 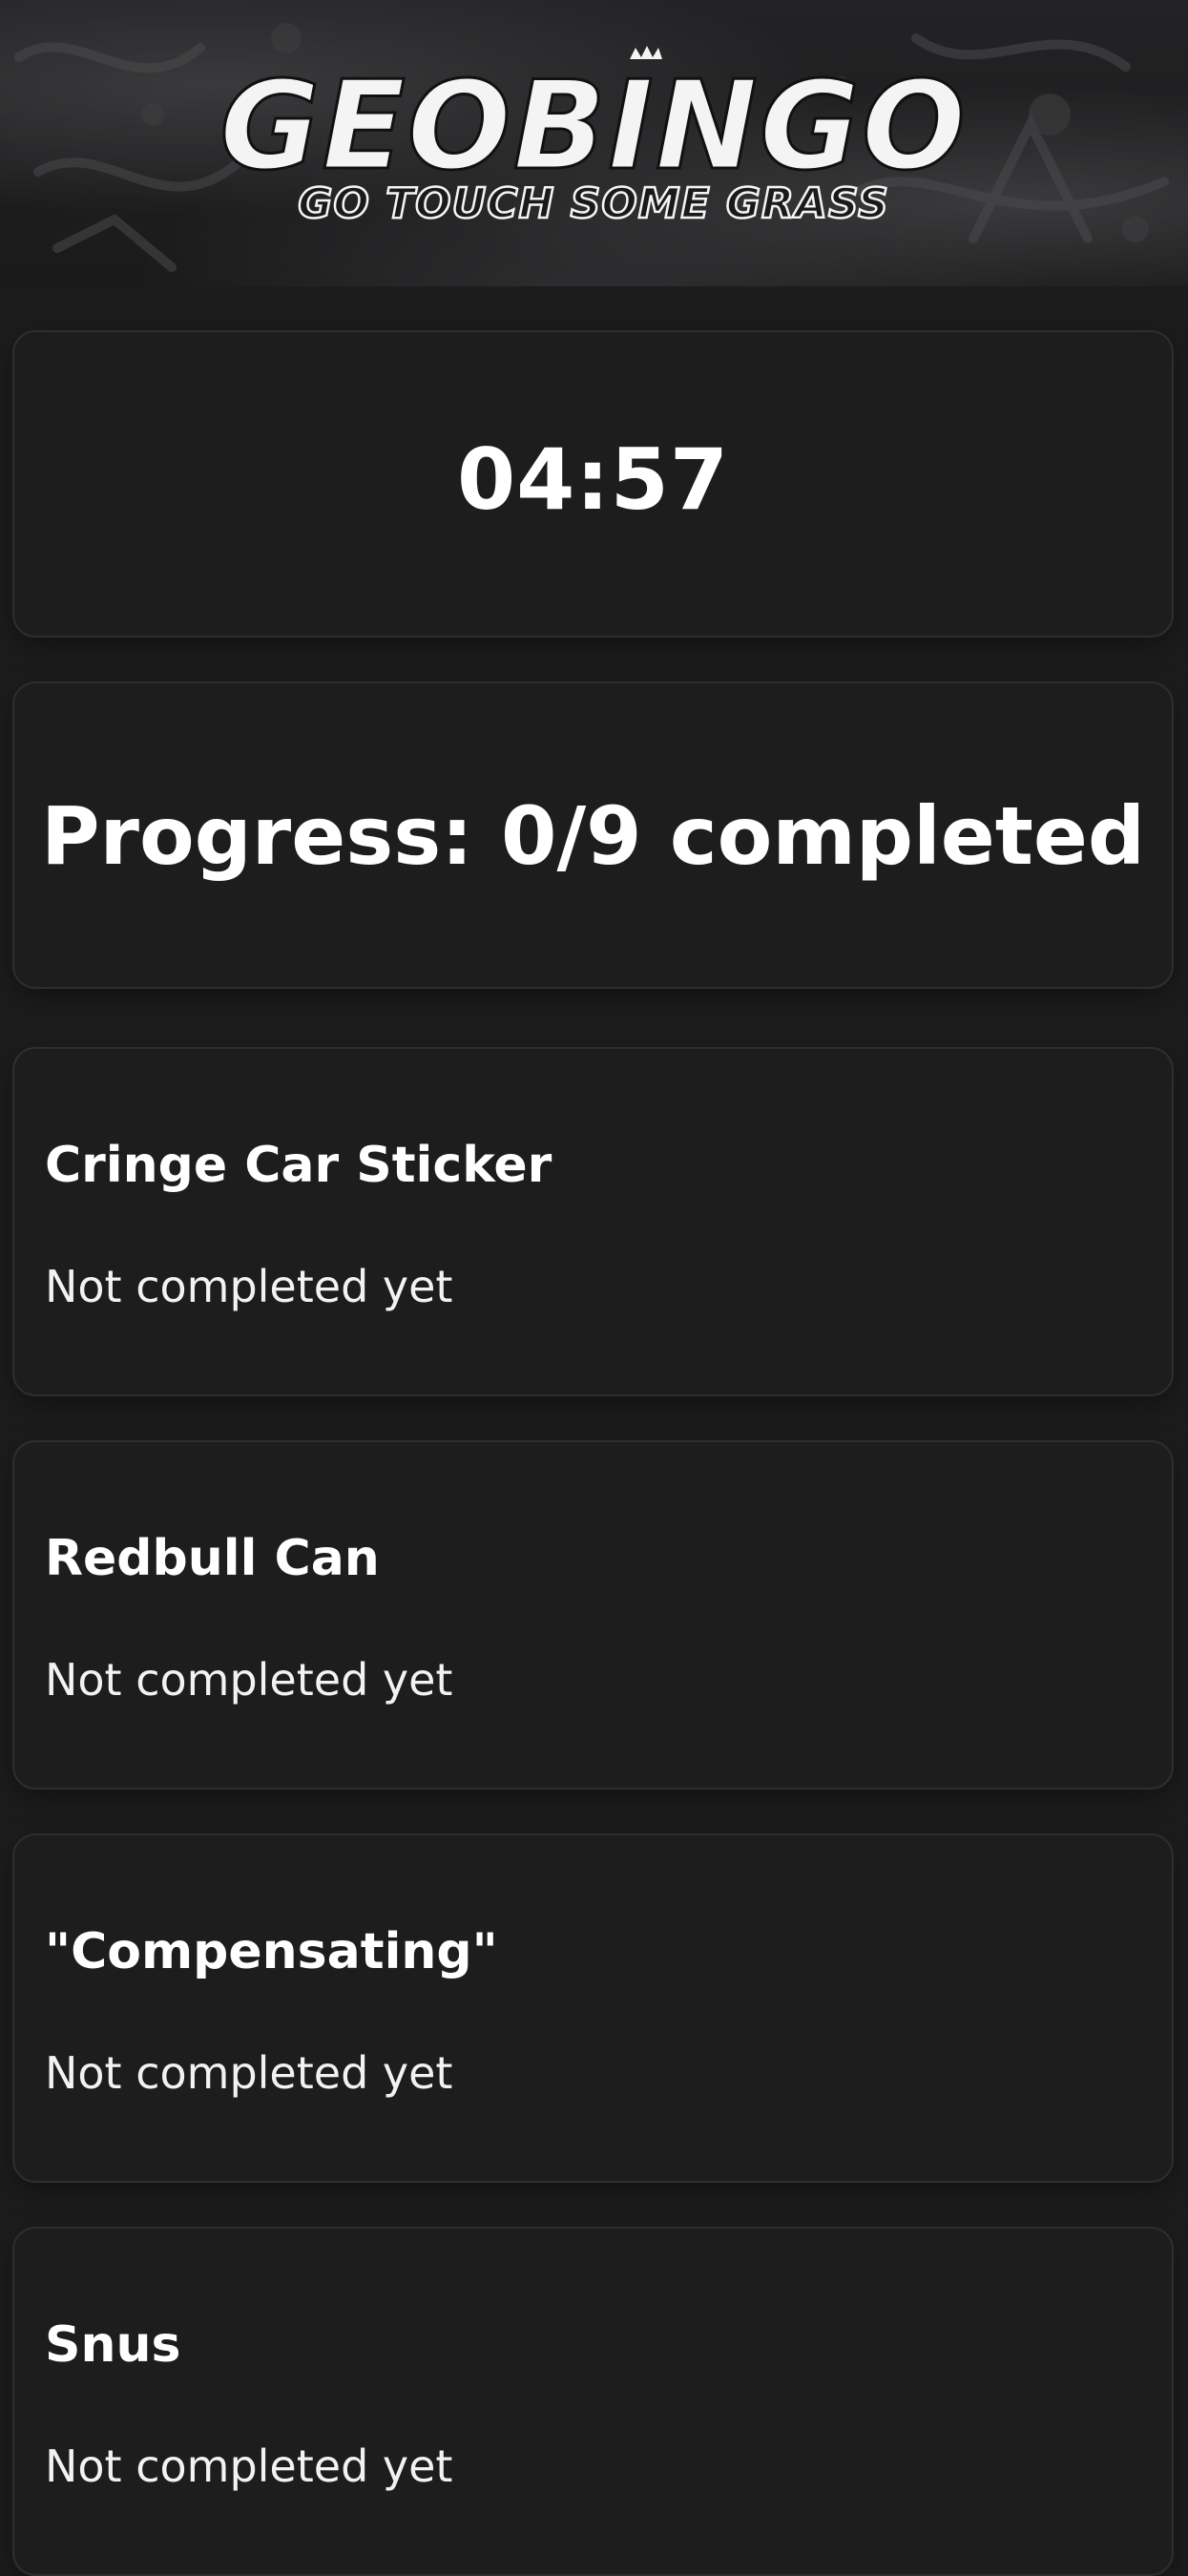 I want to click on bingo-item-title: Cringe Car Sticker, so click(x=298, y=1165).